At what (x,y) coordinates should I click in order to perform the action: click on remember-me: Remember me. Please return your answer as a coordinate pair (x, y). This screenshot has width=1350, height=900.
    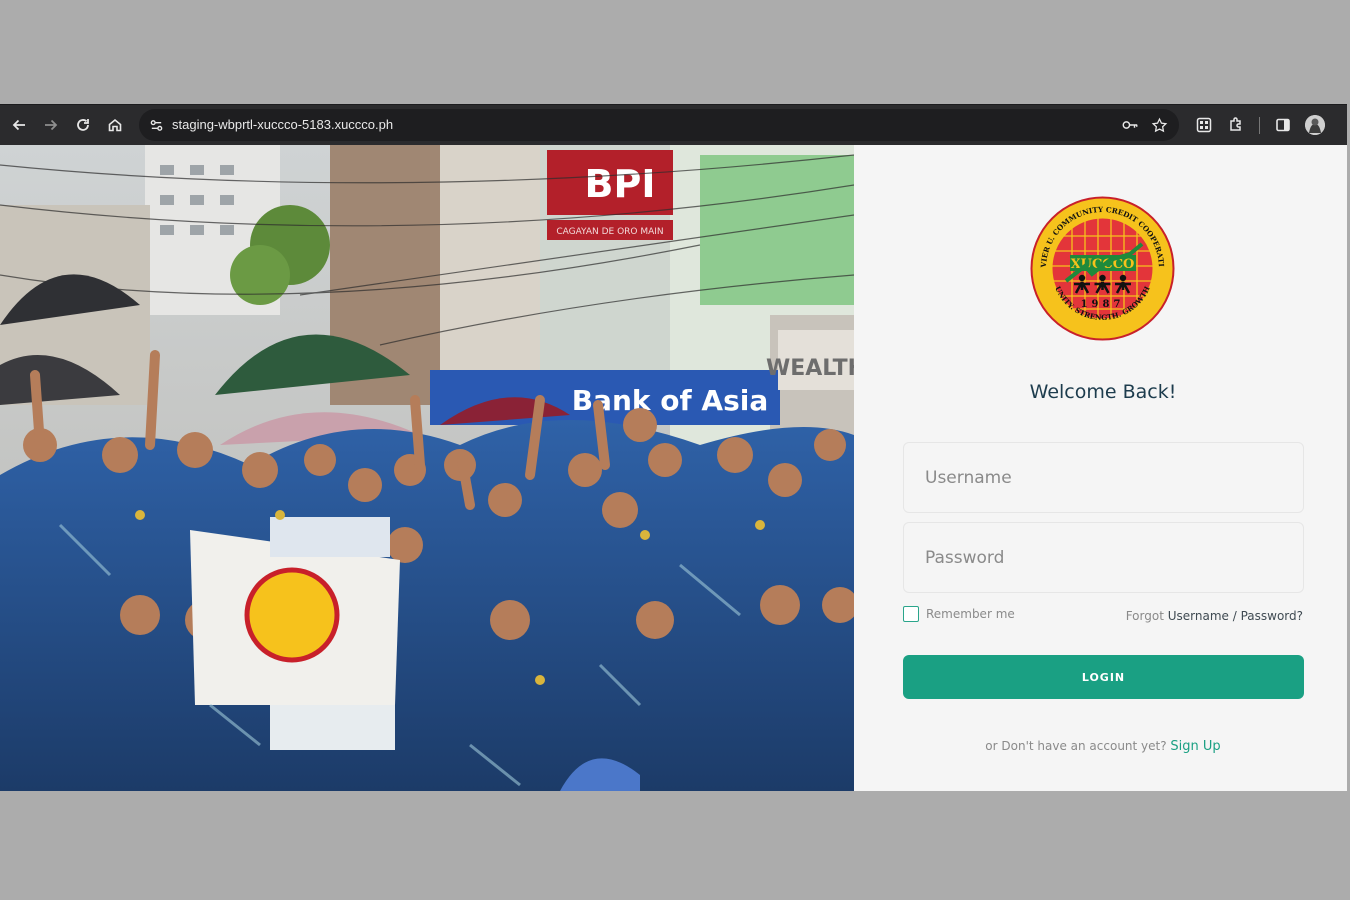
    Looking at the image, I should click on (959, 614).